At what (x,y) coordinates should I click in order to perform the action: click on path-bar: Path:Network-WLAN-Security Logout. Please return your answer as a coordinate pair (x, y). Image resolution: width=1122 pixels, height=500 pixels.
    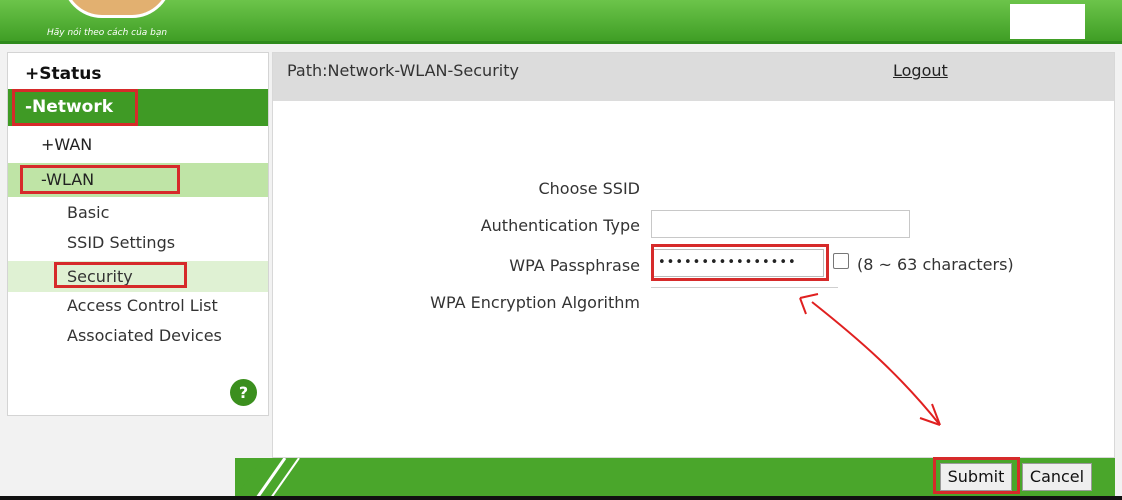
    Looking at the image, I should click on (693, 77).